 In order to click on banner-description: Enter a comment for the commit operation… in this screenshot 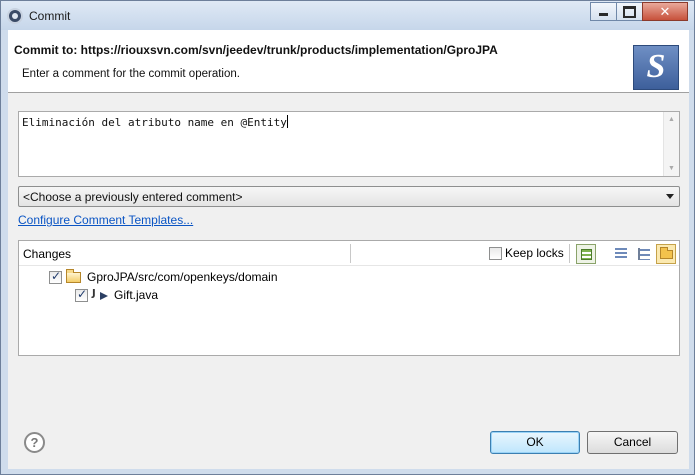, I will do `click(131, 74)`.